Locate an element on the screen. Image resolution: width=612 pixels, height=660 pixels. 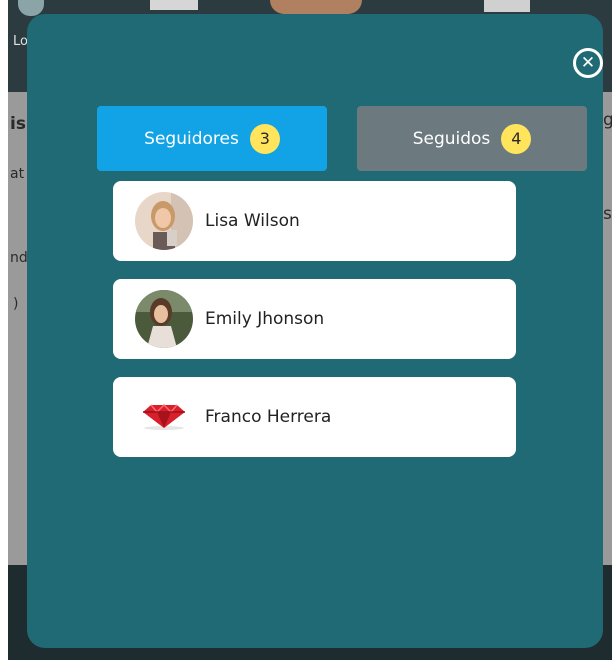
background-text: at is located at coordinates (17, 174).